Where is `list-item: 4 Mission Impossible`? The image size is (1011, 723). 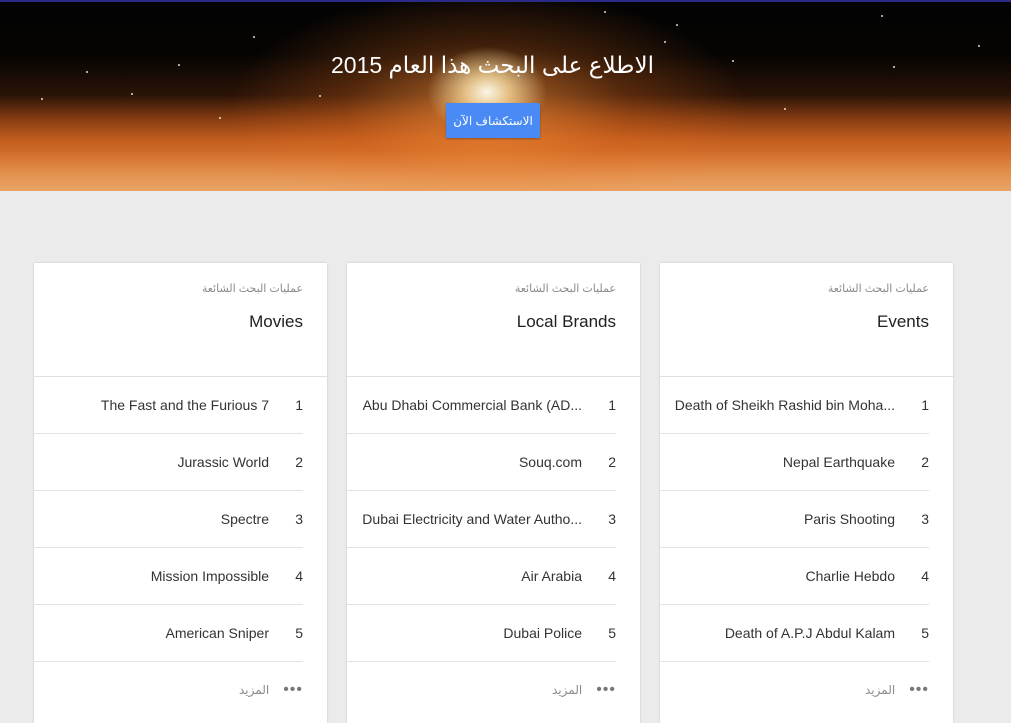 list-item: 4 Mission Impossible is located at coordinates (168, 576).